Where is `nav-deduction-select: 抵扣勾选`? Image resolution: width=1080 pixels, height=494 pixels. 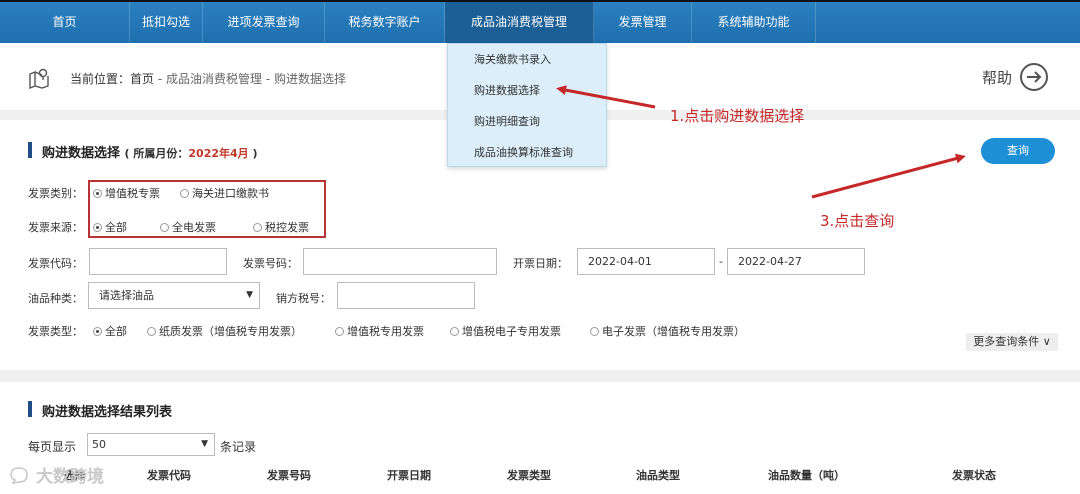
nav-deduction-select: 抵扣勾选 is located at coordinates (166, 22).